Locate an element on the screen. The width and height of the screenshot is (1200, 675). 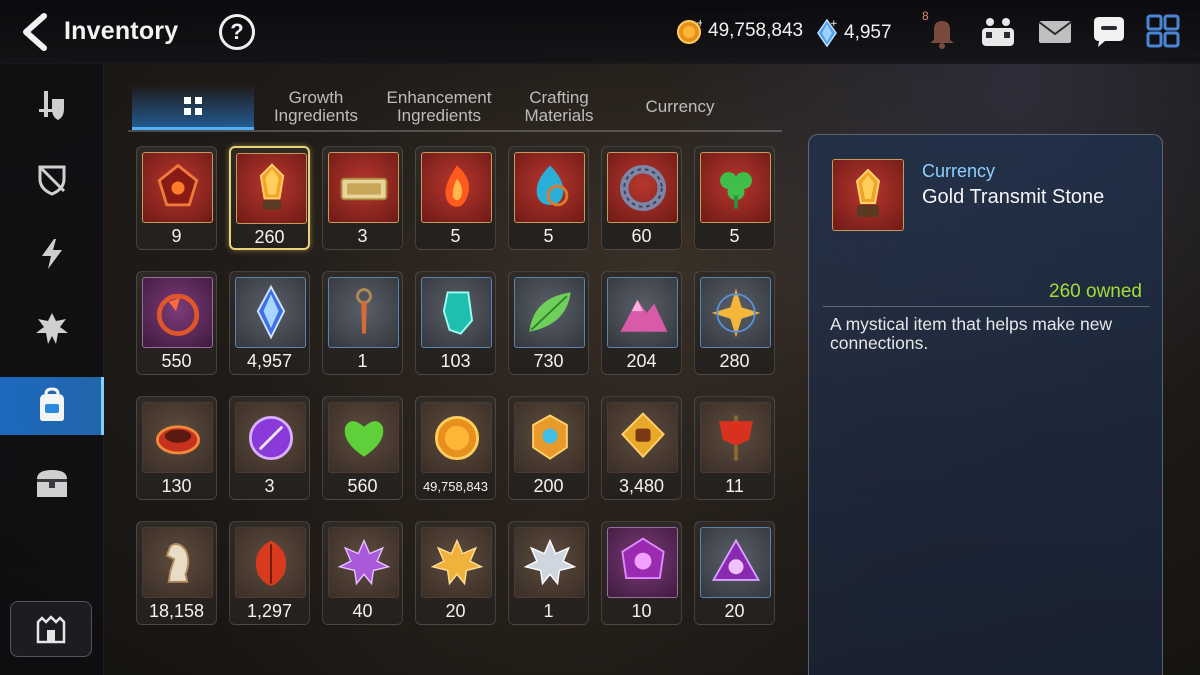
inventory-item: 730 is located at coordinates (548, 323).